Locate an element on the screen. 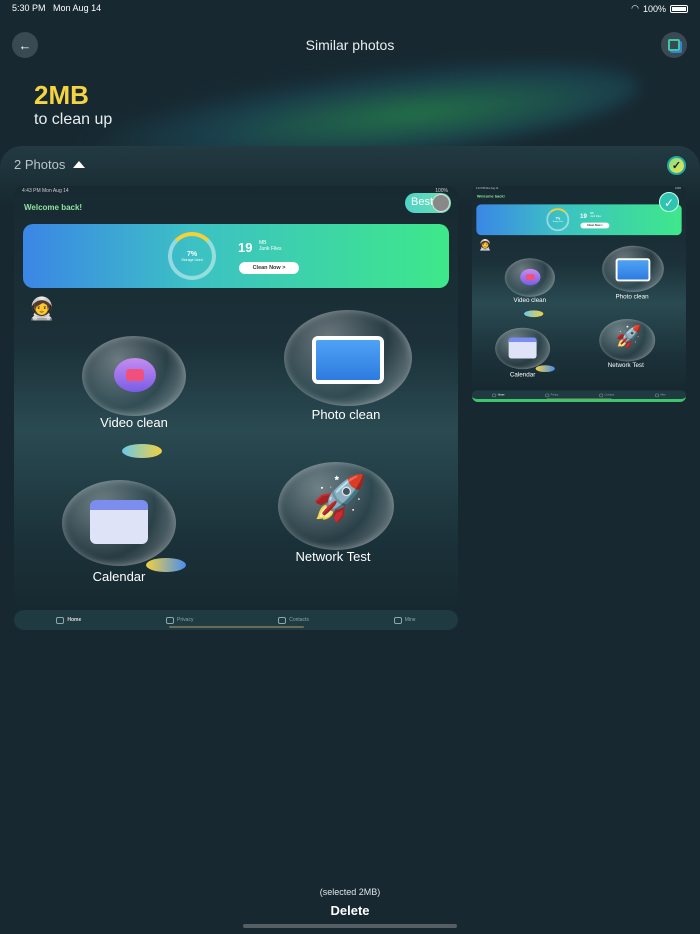 Image resolution: width=700 pixels, height=934 pixels. checkmark-icon: ✓ is located at coordinates (676, 166).